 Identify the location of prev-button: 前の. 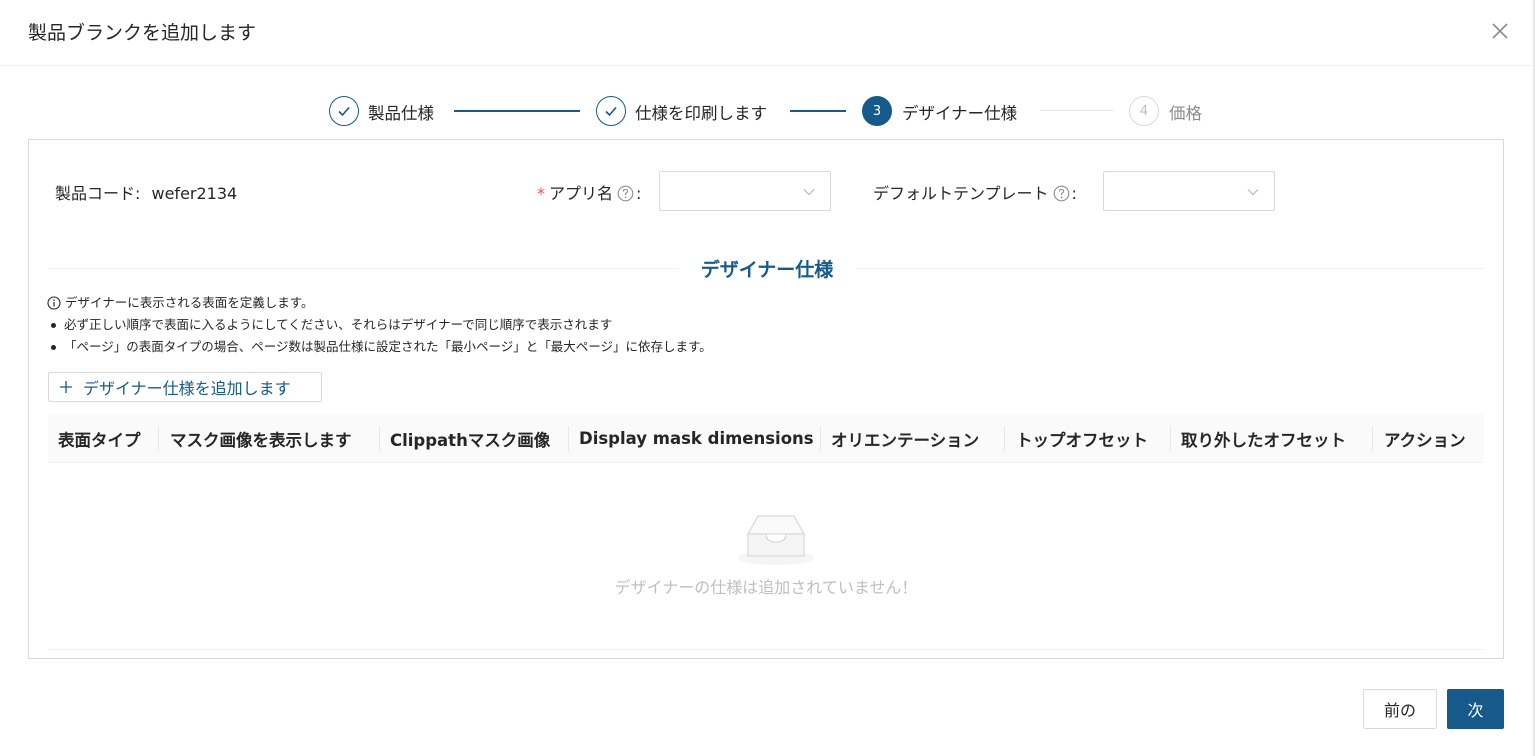
(1400, 709).